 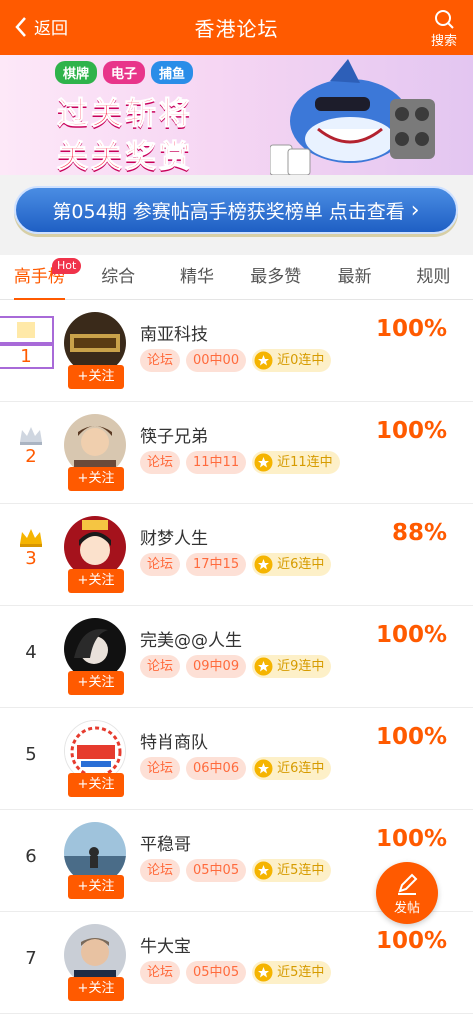 I want to click on username: 筷子兄弟, so click(x=174, y=434).